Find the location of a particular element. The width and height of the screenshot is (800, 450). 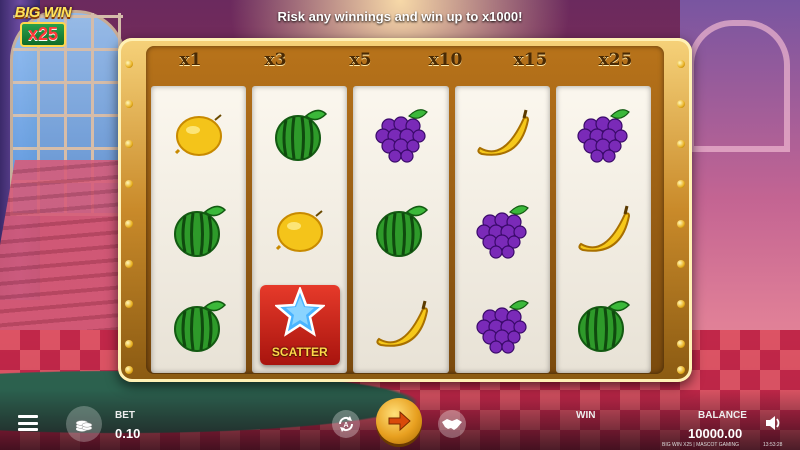

multiplier-row: x1 x3 x5 x10 x15 x25 is located at coordinates (403, 60).